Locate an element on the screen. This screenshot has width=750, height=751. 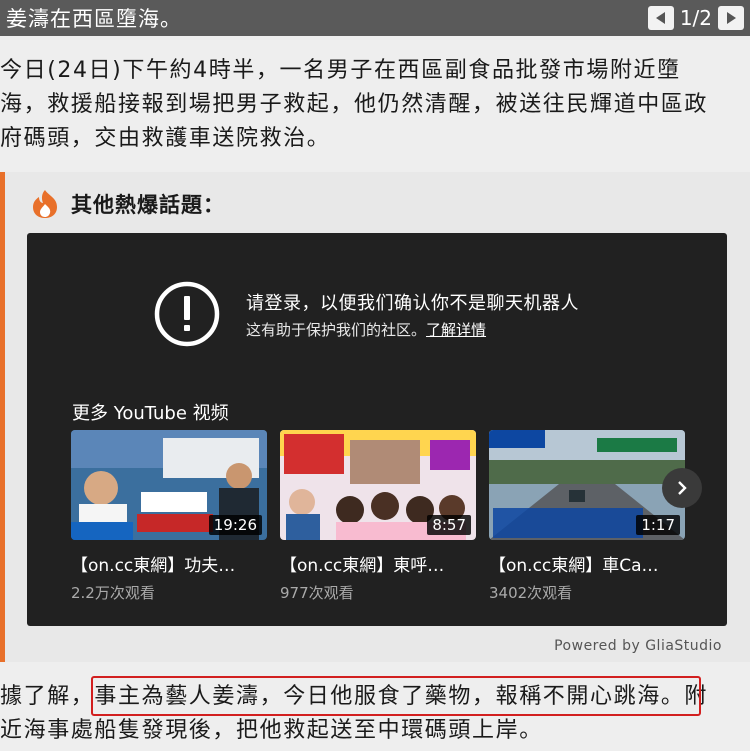
video-views: 2.2万次观看 is located at coordinates (113, 593).